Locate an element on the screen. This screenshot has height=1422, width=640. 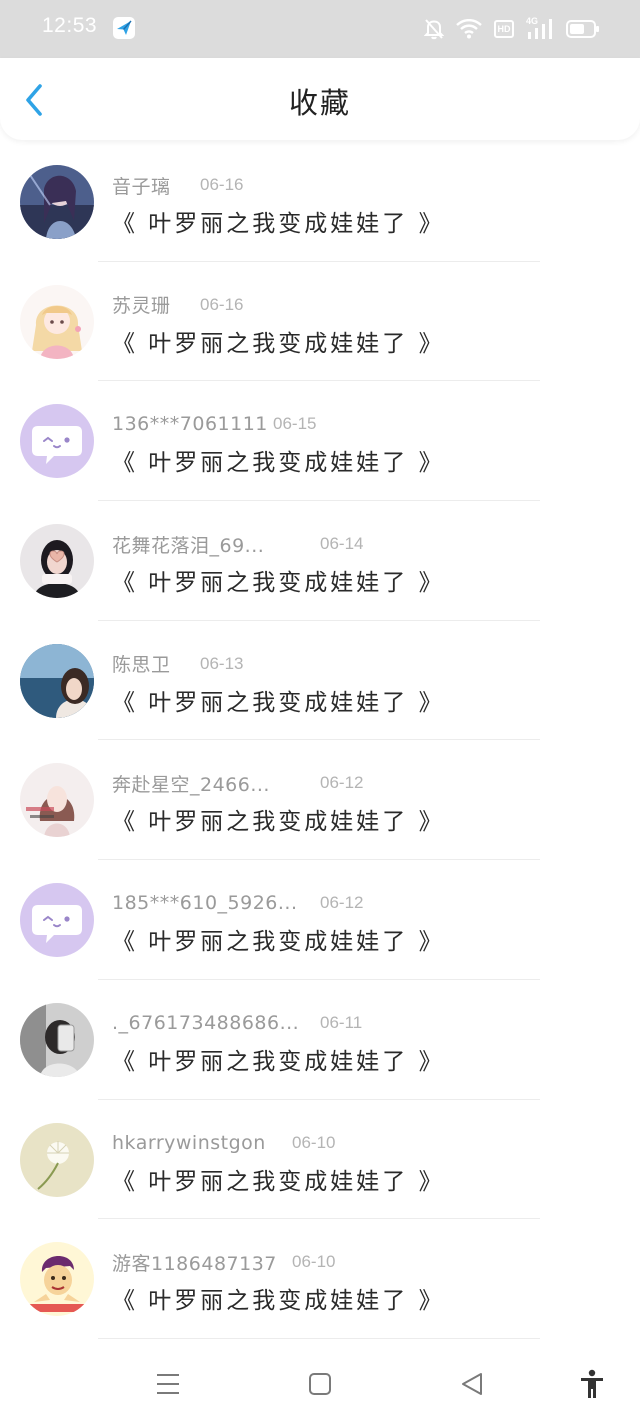
accessibility-button is located at coordinates (592, 1384).